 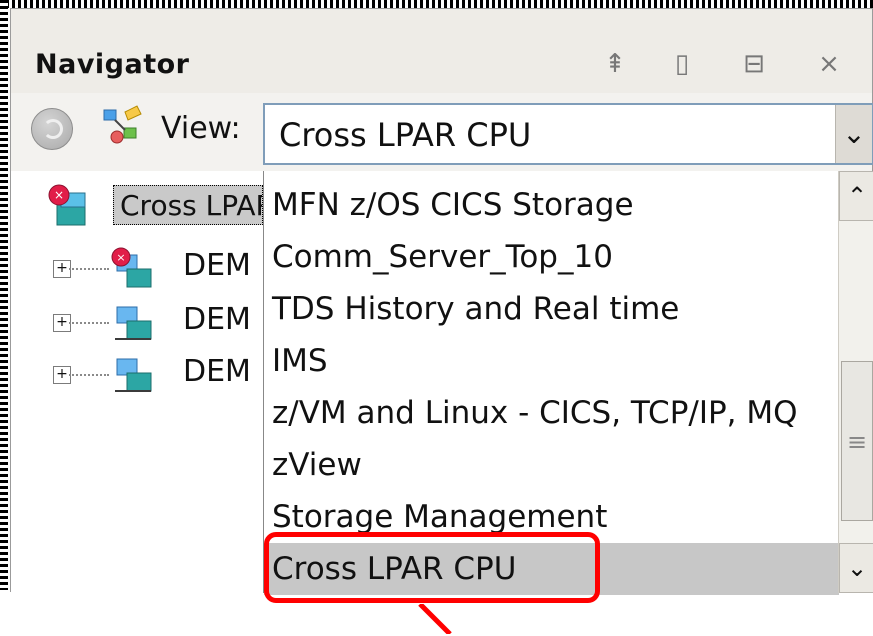 I want to click on dropdown-scrollbar: ⌃ ≡ ⌄, so click(x=855, y=382).